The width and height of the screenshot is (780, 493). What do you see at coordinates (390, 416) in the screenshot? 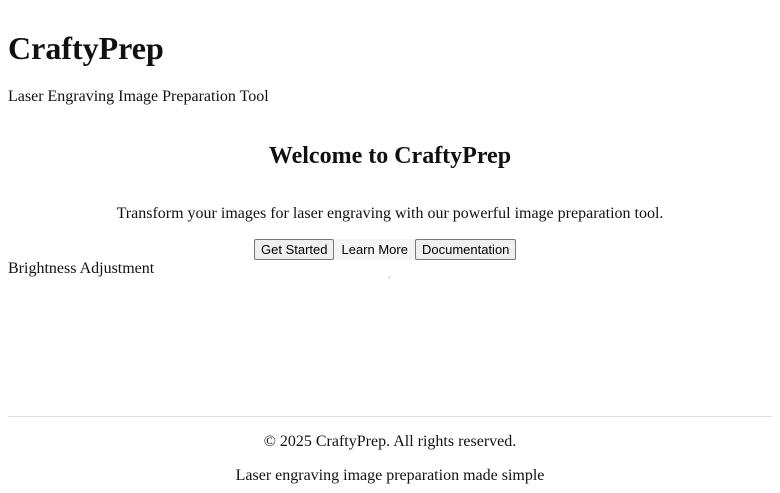
I see `footer-divider` at bounding box center [390, 416].